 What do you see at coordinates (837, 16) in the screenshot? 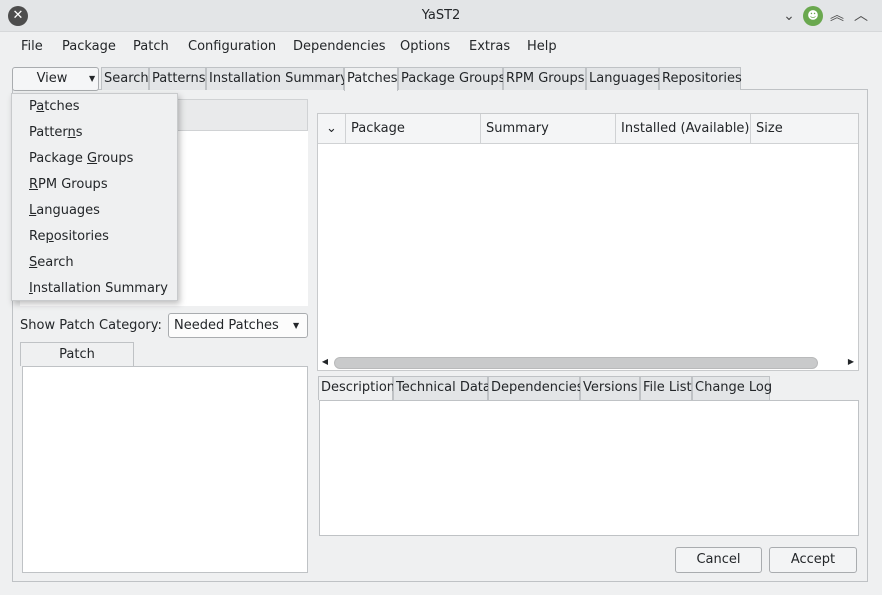
I see `keep-above-icon: ︽` at bounding box center [837, 16].